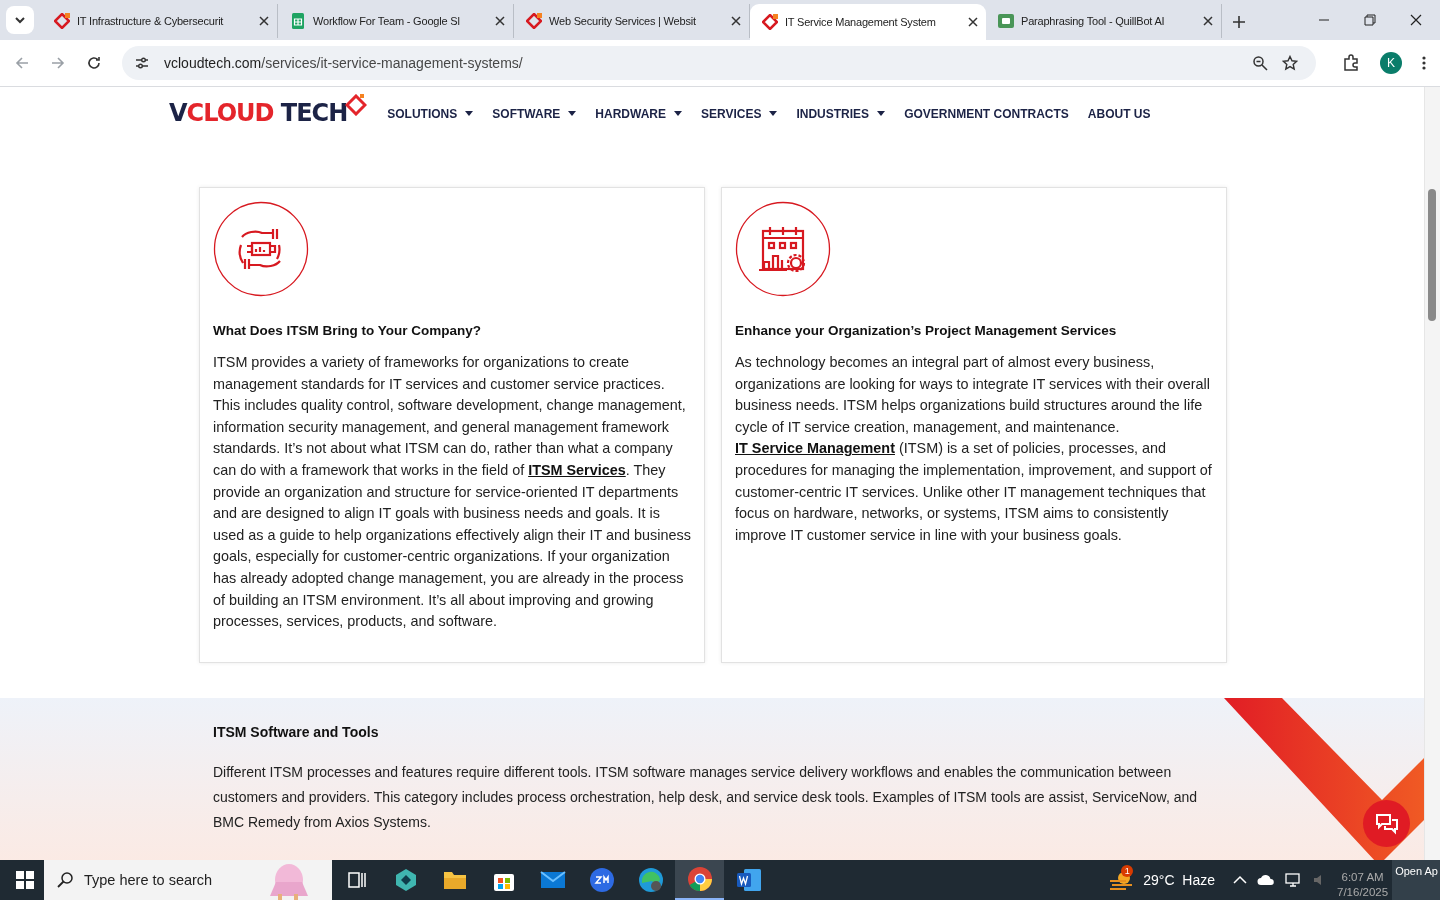  What do you see at coordinates (22, 63) in the screenshot?
I see `back-icon` at bounding box center [22, 63].